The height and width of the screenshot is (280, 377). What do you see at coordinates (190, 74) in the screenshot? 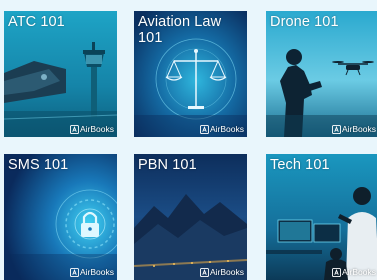
I see `course-card-aviation-law: Aviation Law 101 AirBooks` at bounding box center [190, 74].